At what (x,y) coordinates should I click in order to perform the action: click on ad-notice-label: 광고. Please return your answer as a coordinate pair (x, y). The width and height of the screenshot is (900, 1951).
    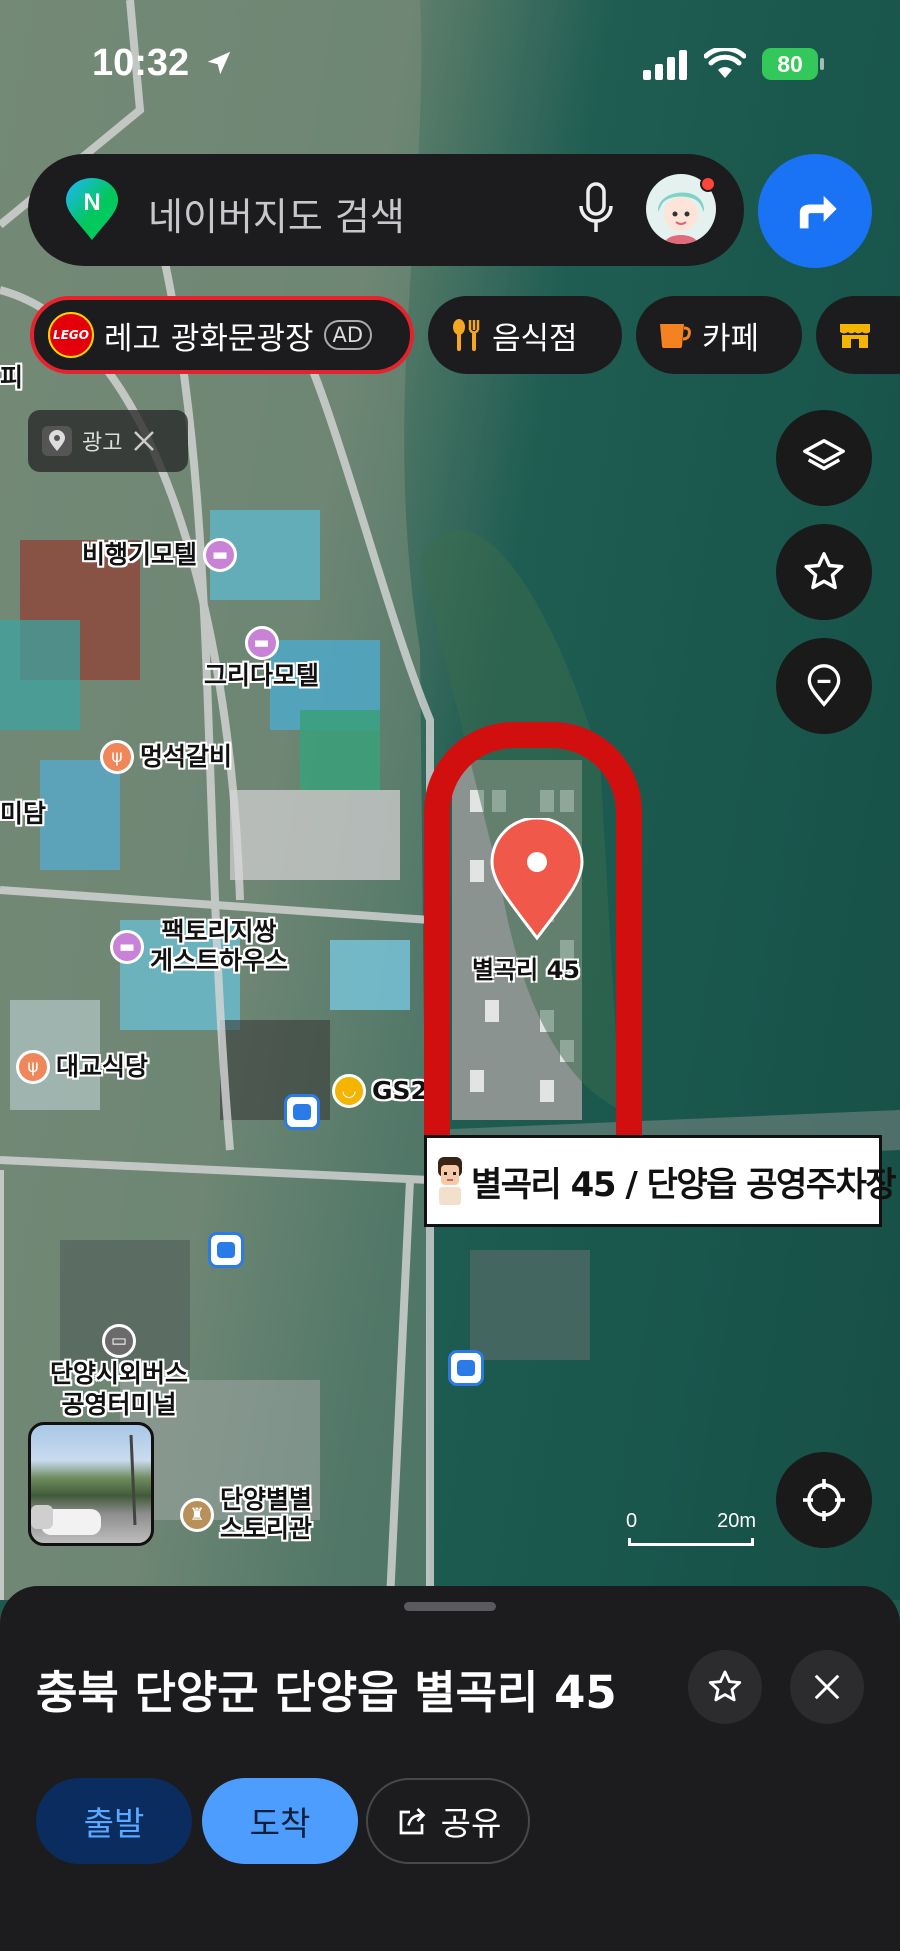
    Looking at the image, I should click on (102, 443).